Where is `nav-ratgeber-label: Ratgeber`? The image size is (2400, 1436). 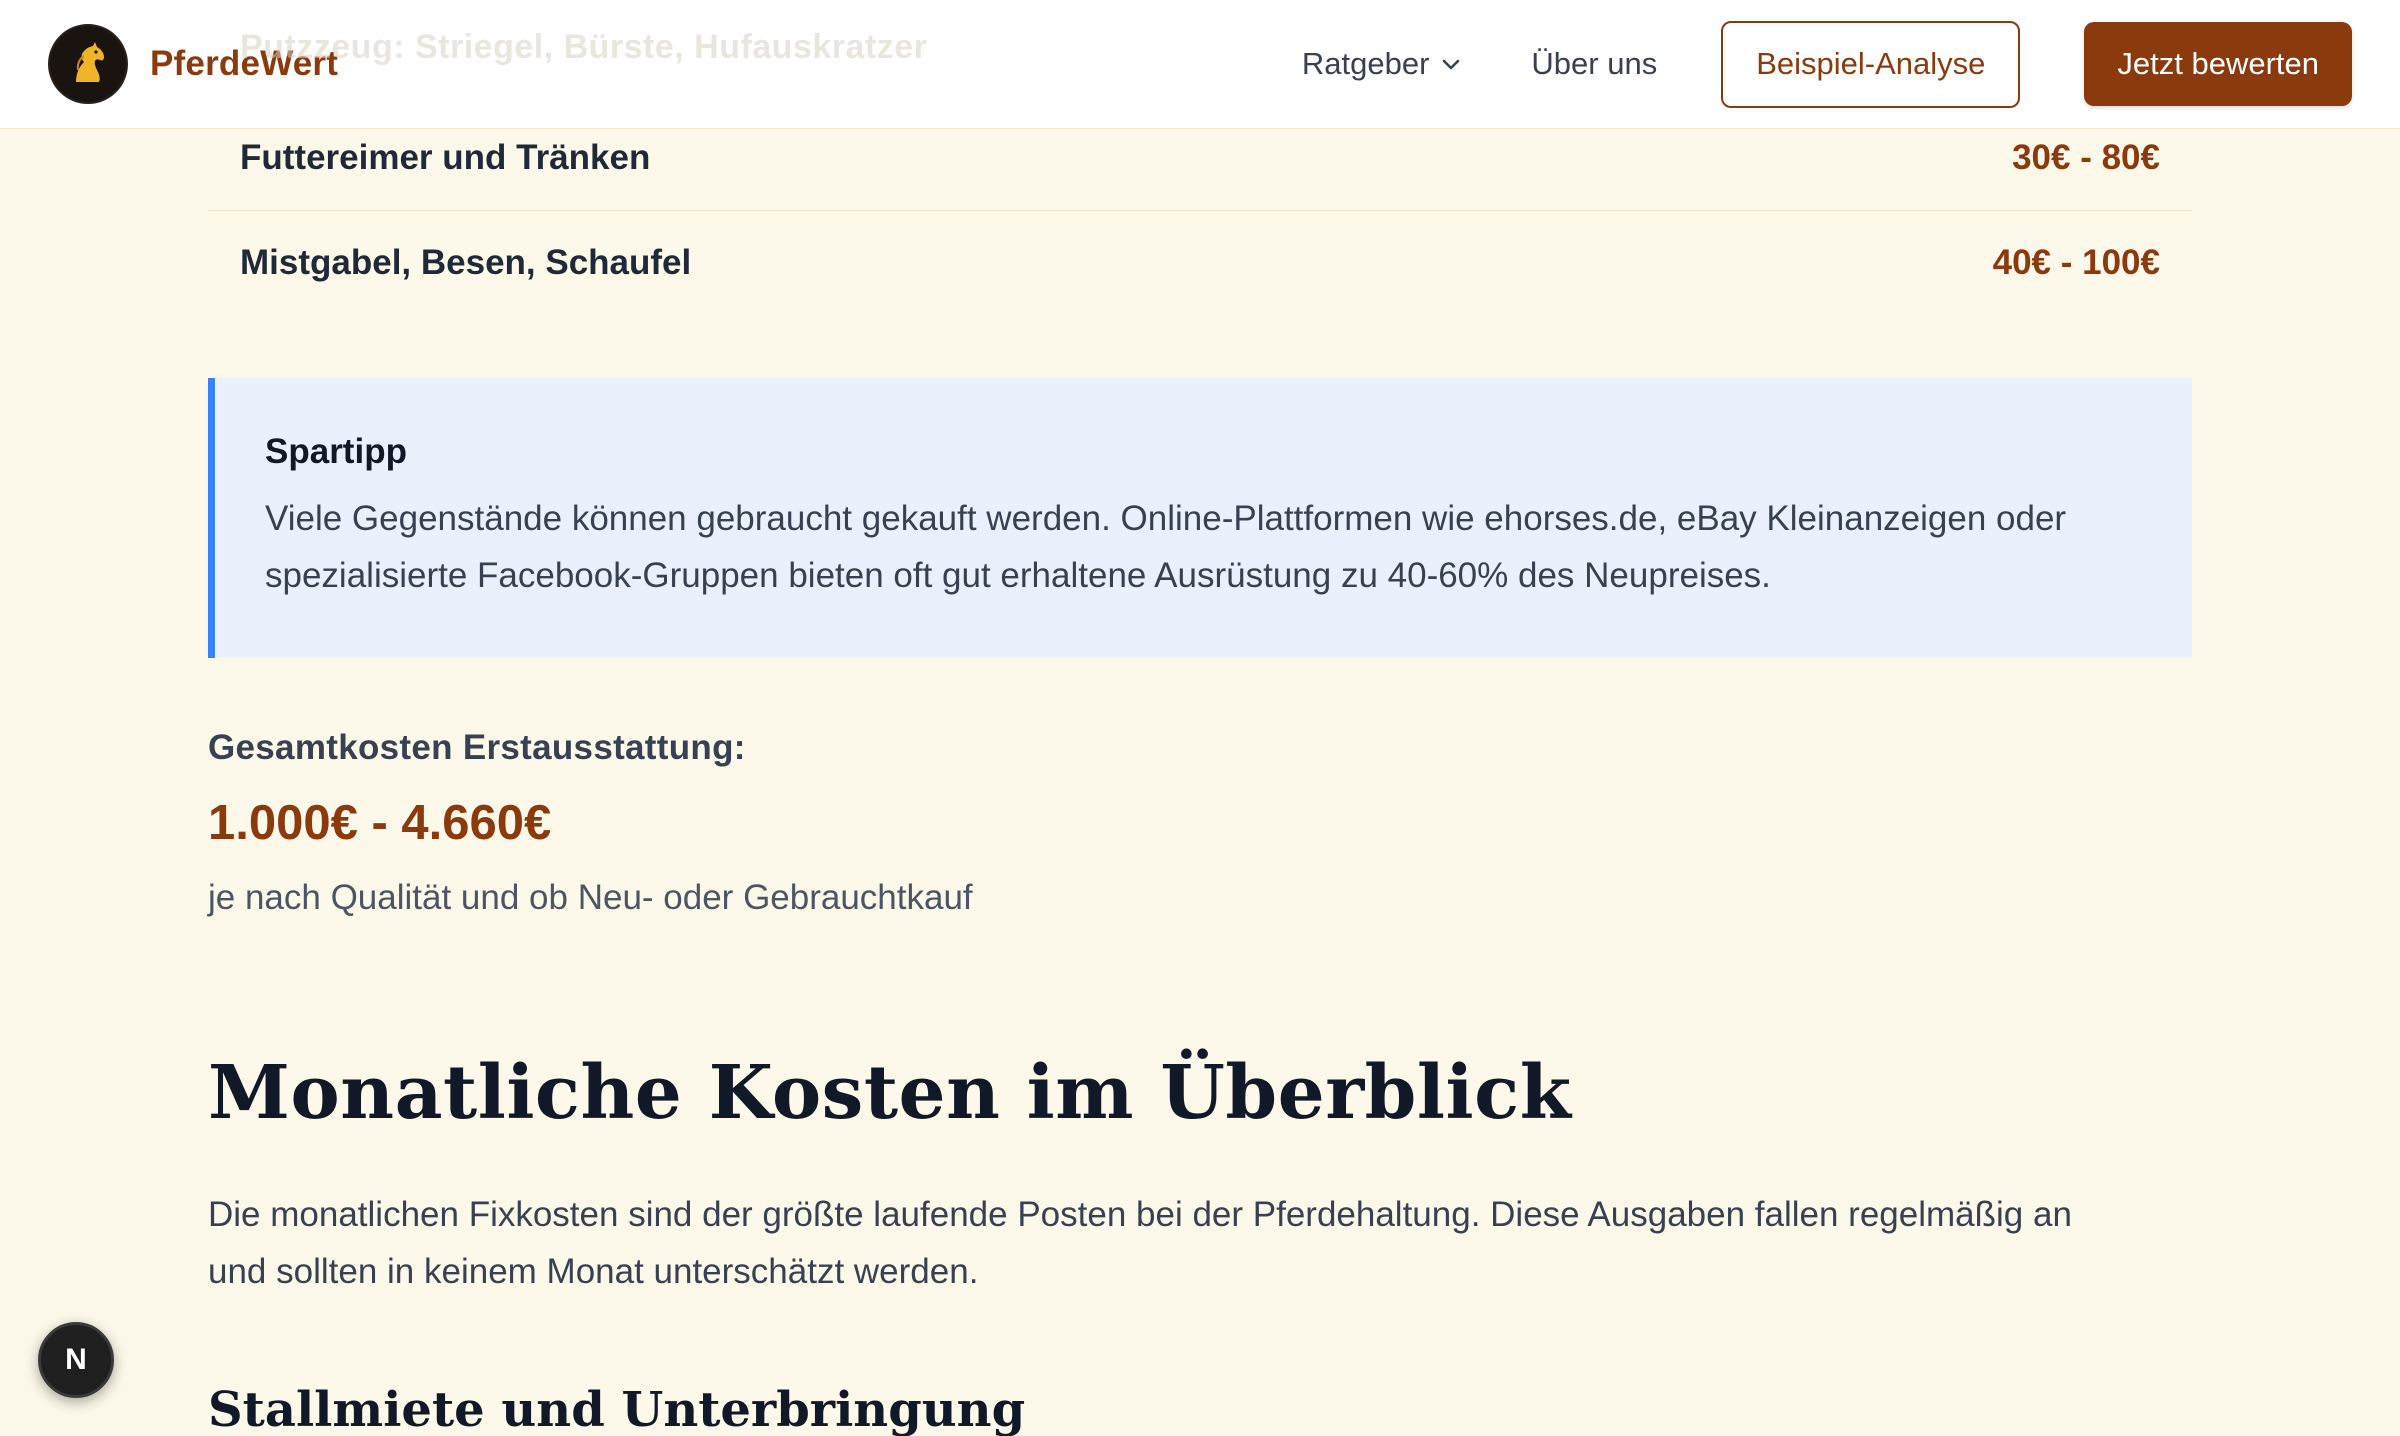 nav-ratgeber-label: Ratgeber is located at coordinates (1365, 63).